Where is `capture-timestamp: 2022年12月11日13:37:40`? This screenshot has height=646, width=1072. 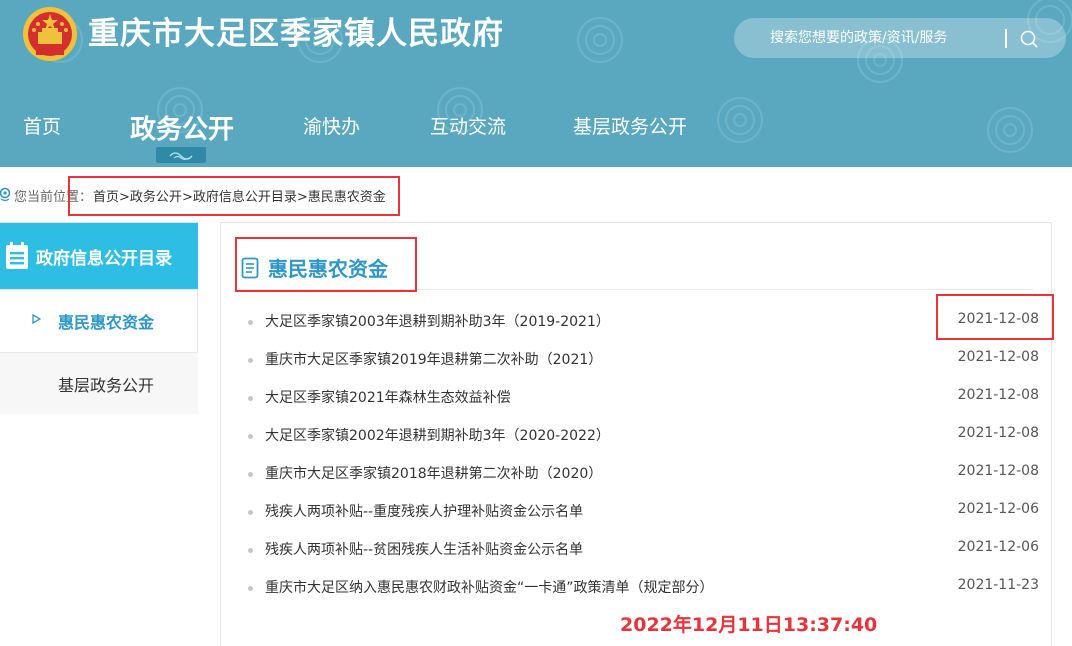
capture-timestamp: 2022年12月11日13:37:40 is located at coordinates (749, 625).